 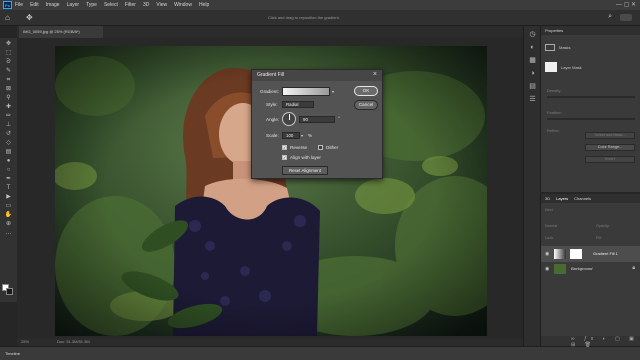 I want to click on layer-name: Background, so click(x=581, y=268).